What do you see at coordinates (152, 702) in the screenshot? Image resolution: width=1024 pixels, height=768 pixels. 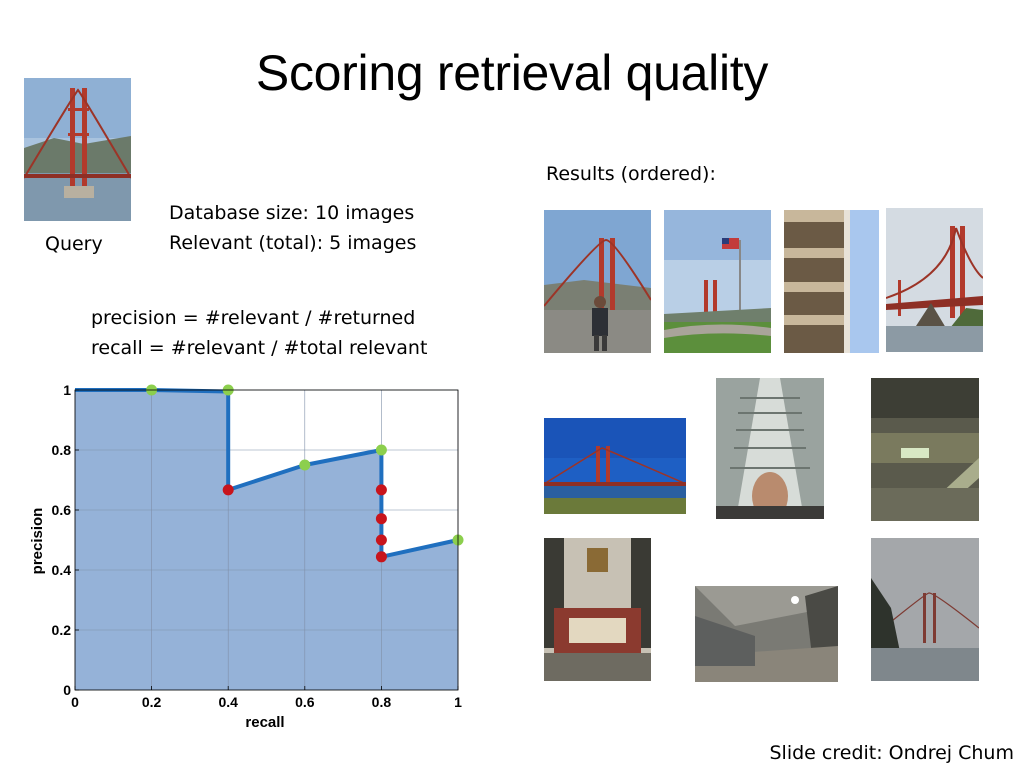 I see `x-tick-label: 0.2` at bounding box center [152, 702].